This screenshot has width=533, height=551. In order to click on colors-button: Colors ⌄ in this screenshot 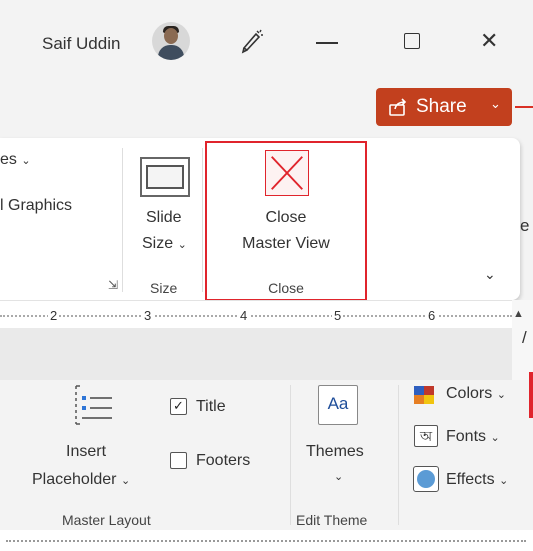, I will do `click(476, 394)`.